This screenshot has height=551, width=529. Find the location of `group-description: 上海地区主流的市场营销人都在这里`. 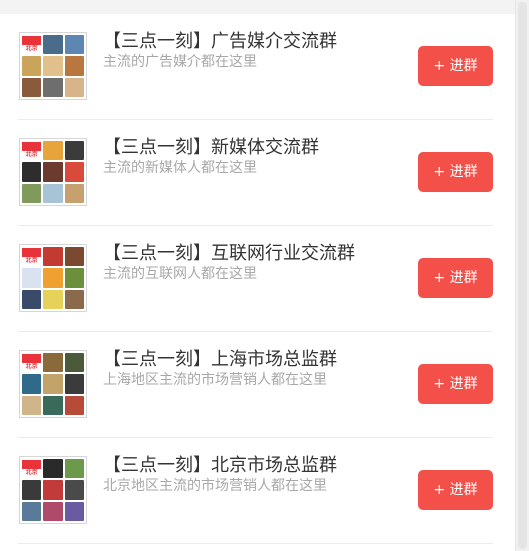

group-description: 上海地区主流的市场营销人都在这里 is located at coordinates (215, 380).